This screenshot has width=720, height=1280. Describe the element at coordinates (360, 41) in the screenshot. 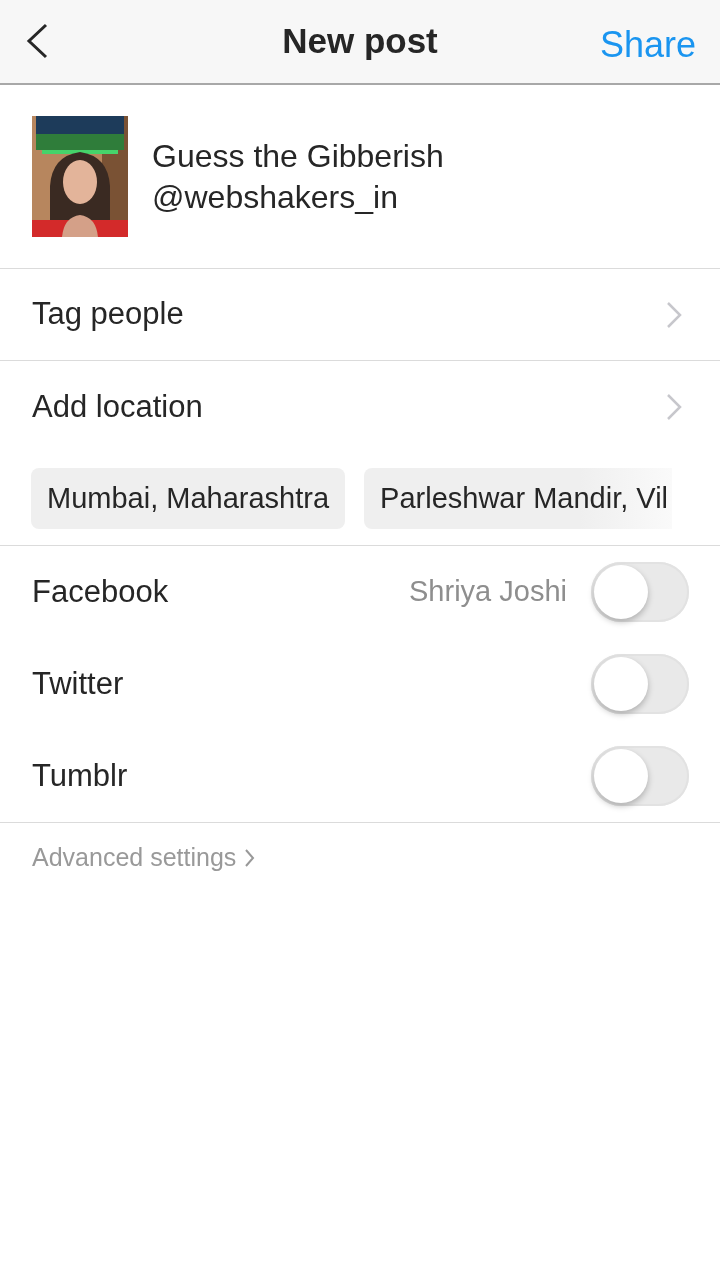

I see `screen-title: New post` at that location.